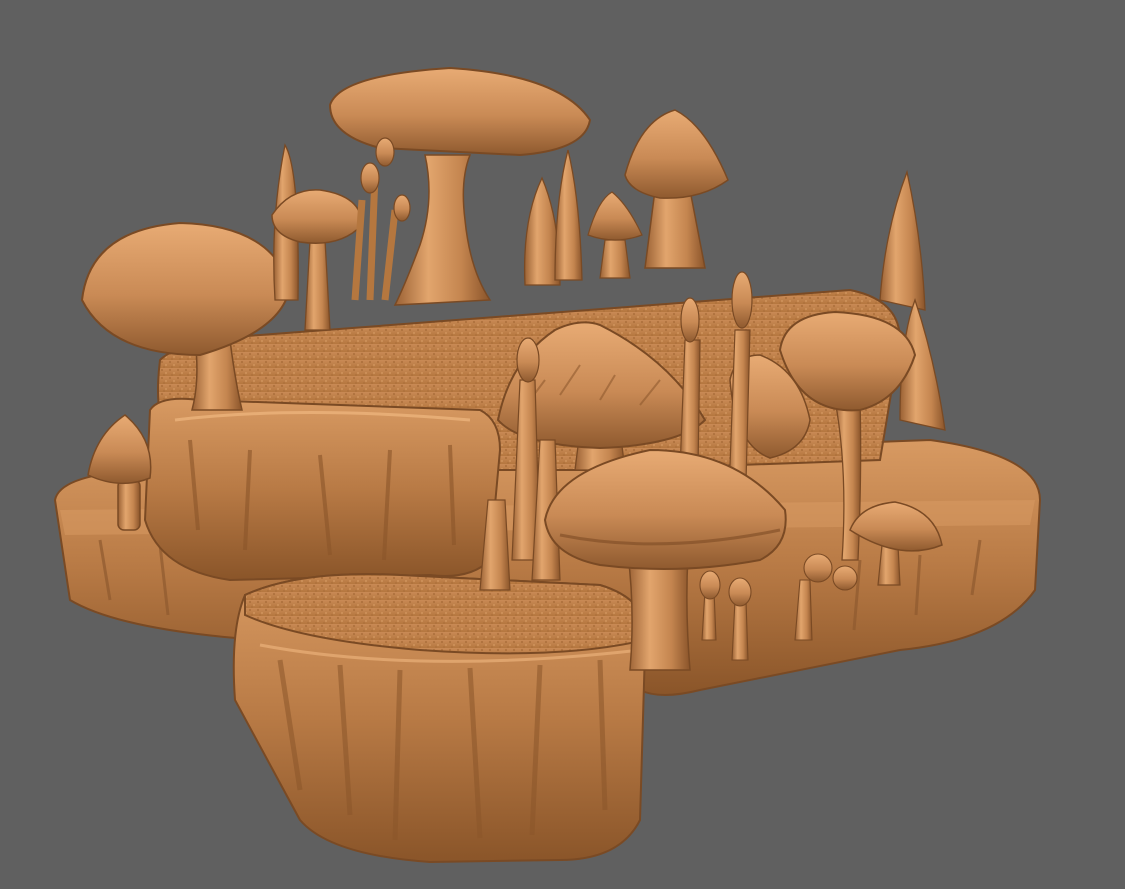 The image size is (1125, 889). Describe the element at coordinates (658, 194) in the screenshot. I see `back-cone-mushroom` at that location.